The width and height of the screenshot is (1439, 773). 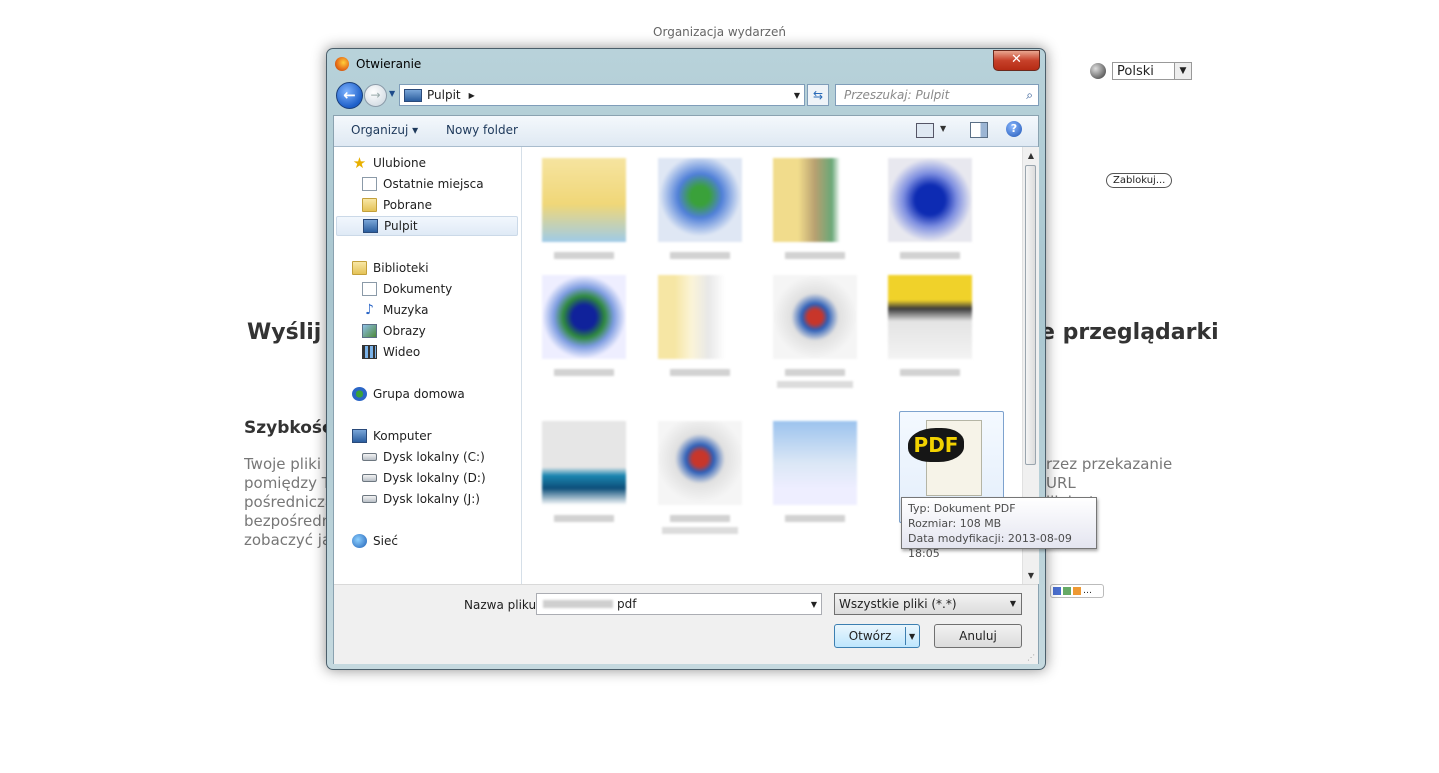 I want to click on network-icon, so click(x=359, y=541).